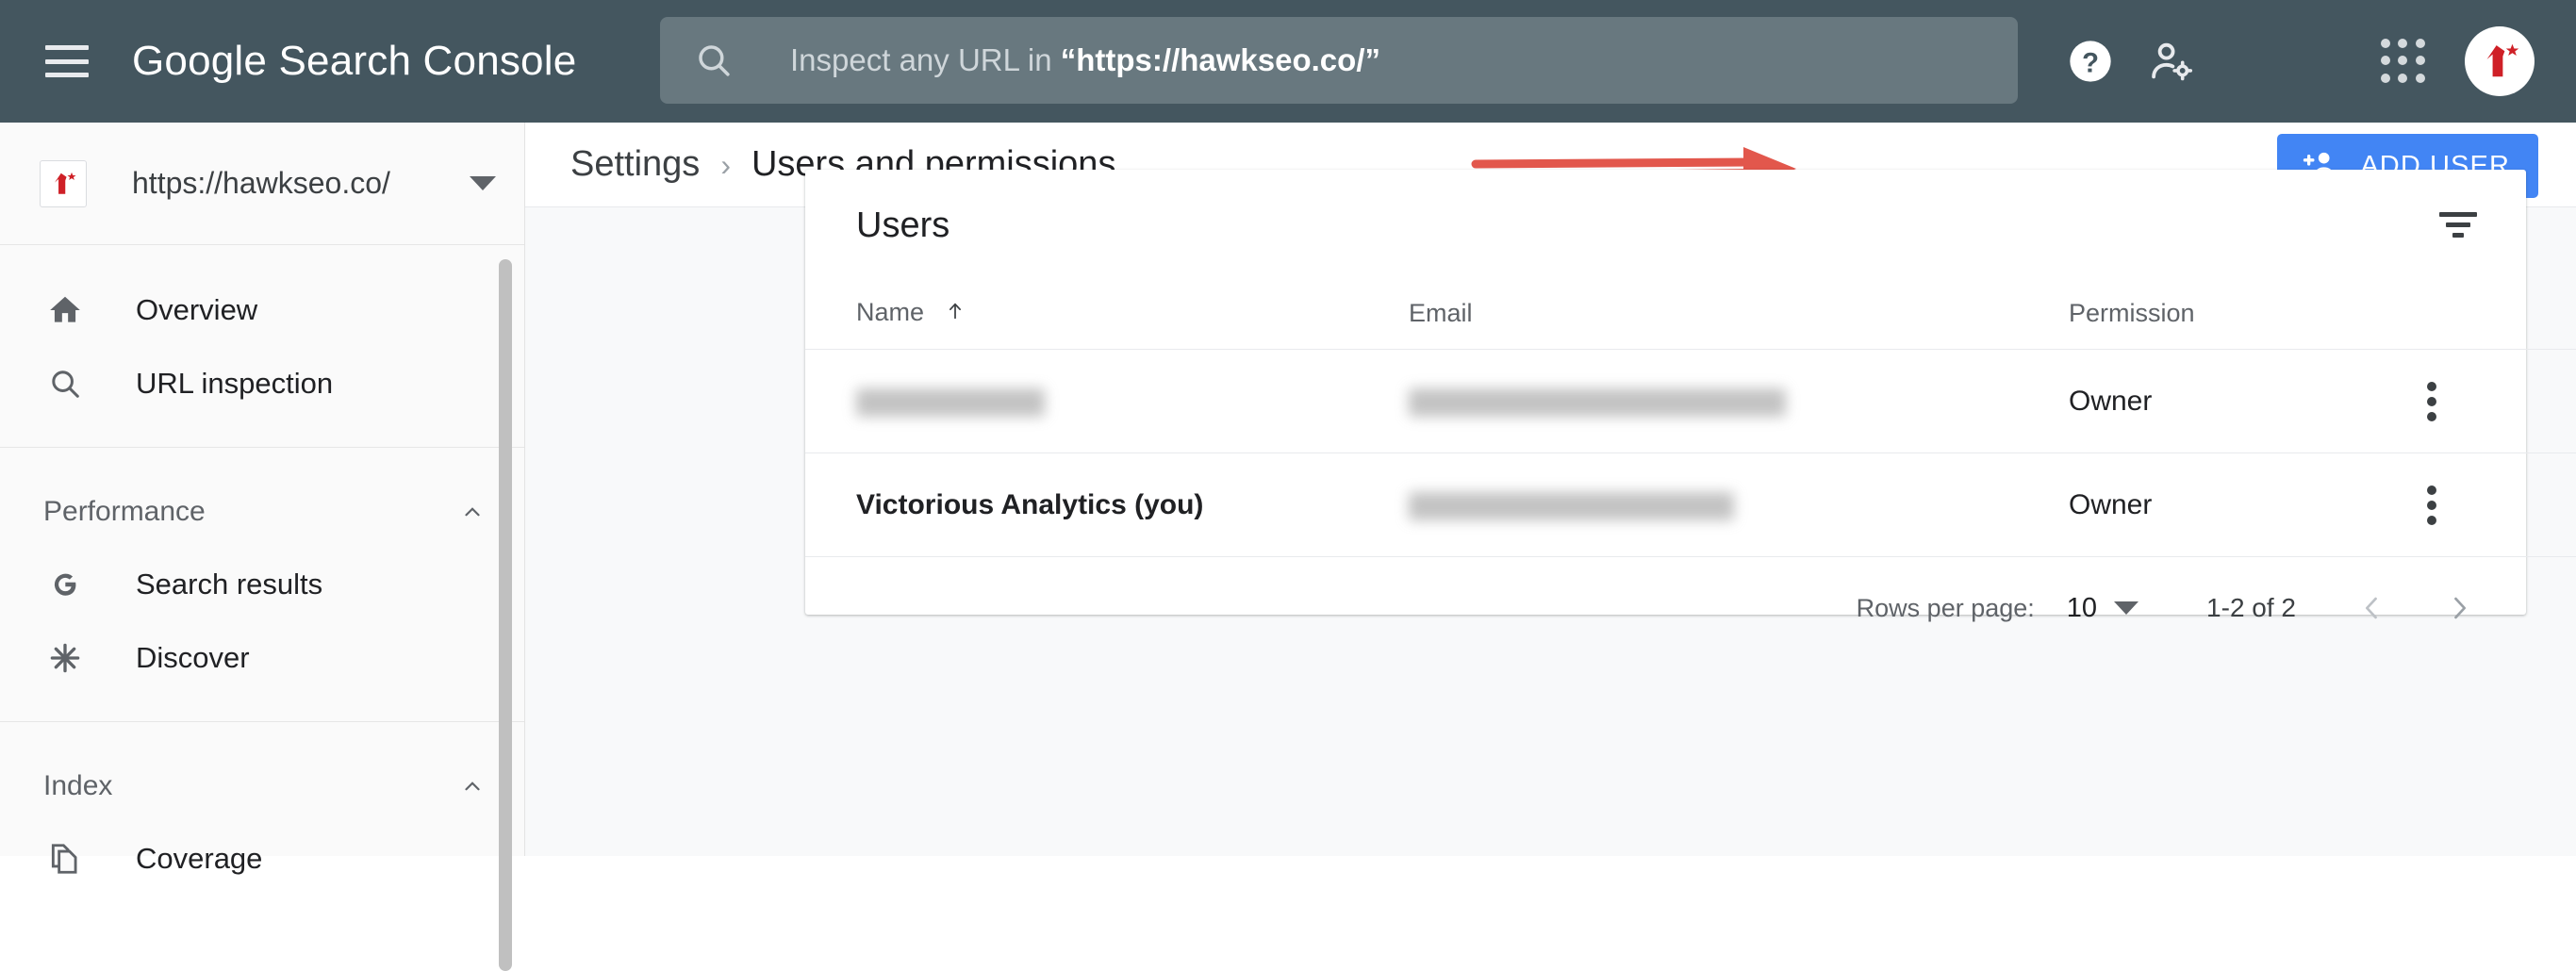  I want to click on property-selector: https://hawkseo.co/, so click(262, 184).